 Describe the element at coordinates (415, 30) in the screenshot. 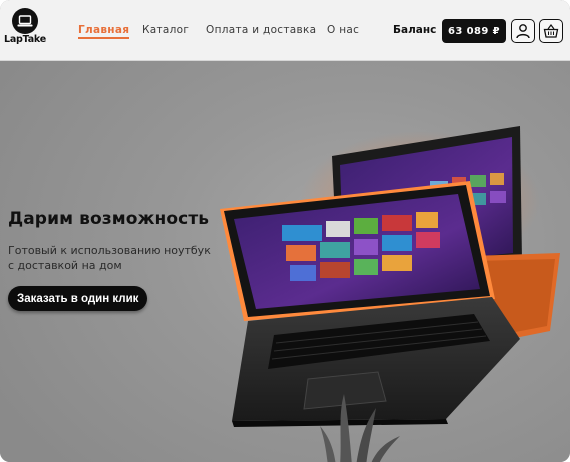

I see `balance-label: Баланс` at that location.